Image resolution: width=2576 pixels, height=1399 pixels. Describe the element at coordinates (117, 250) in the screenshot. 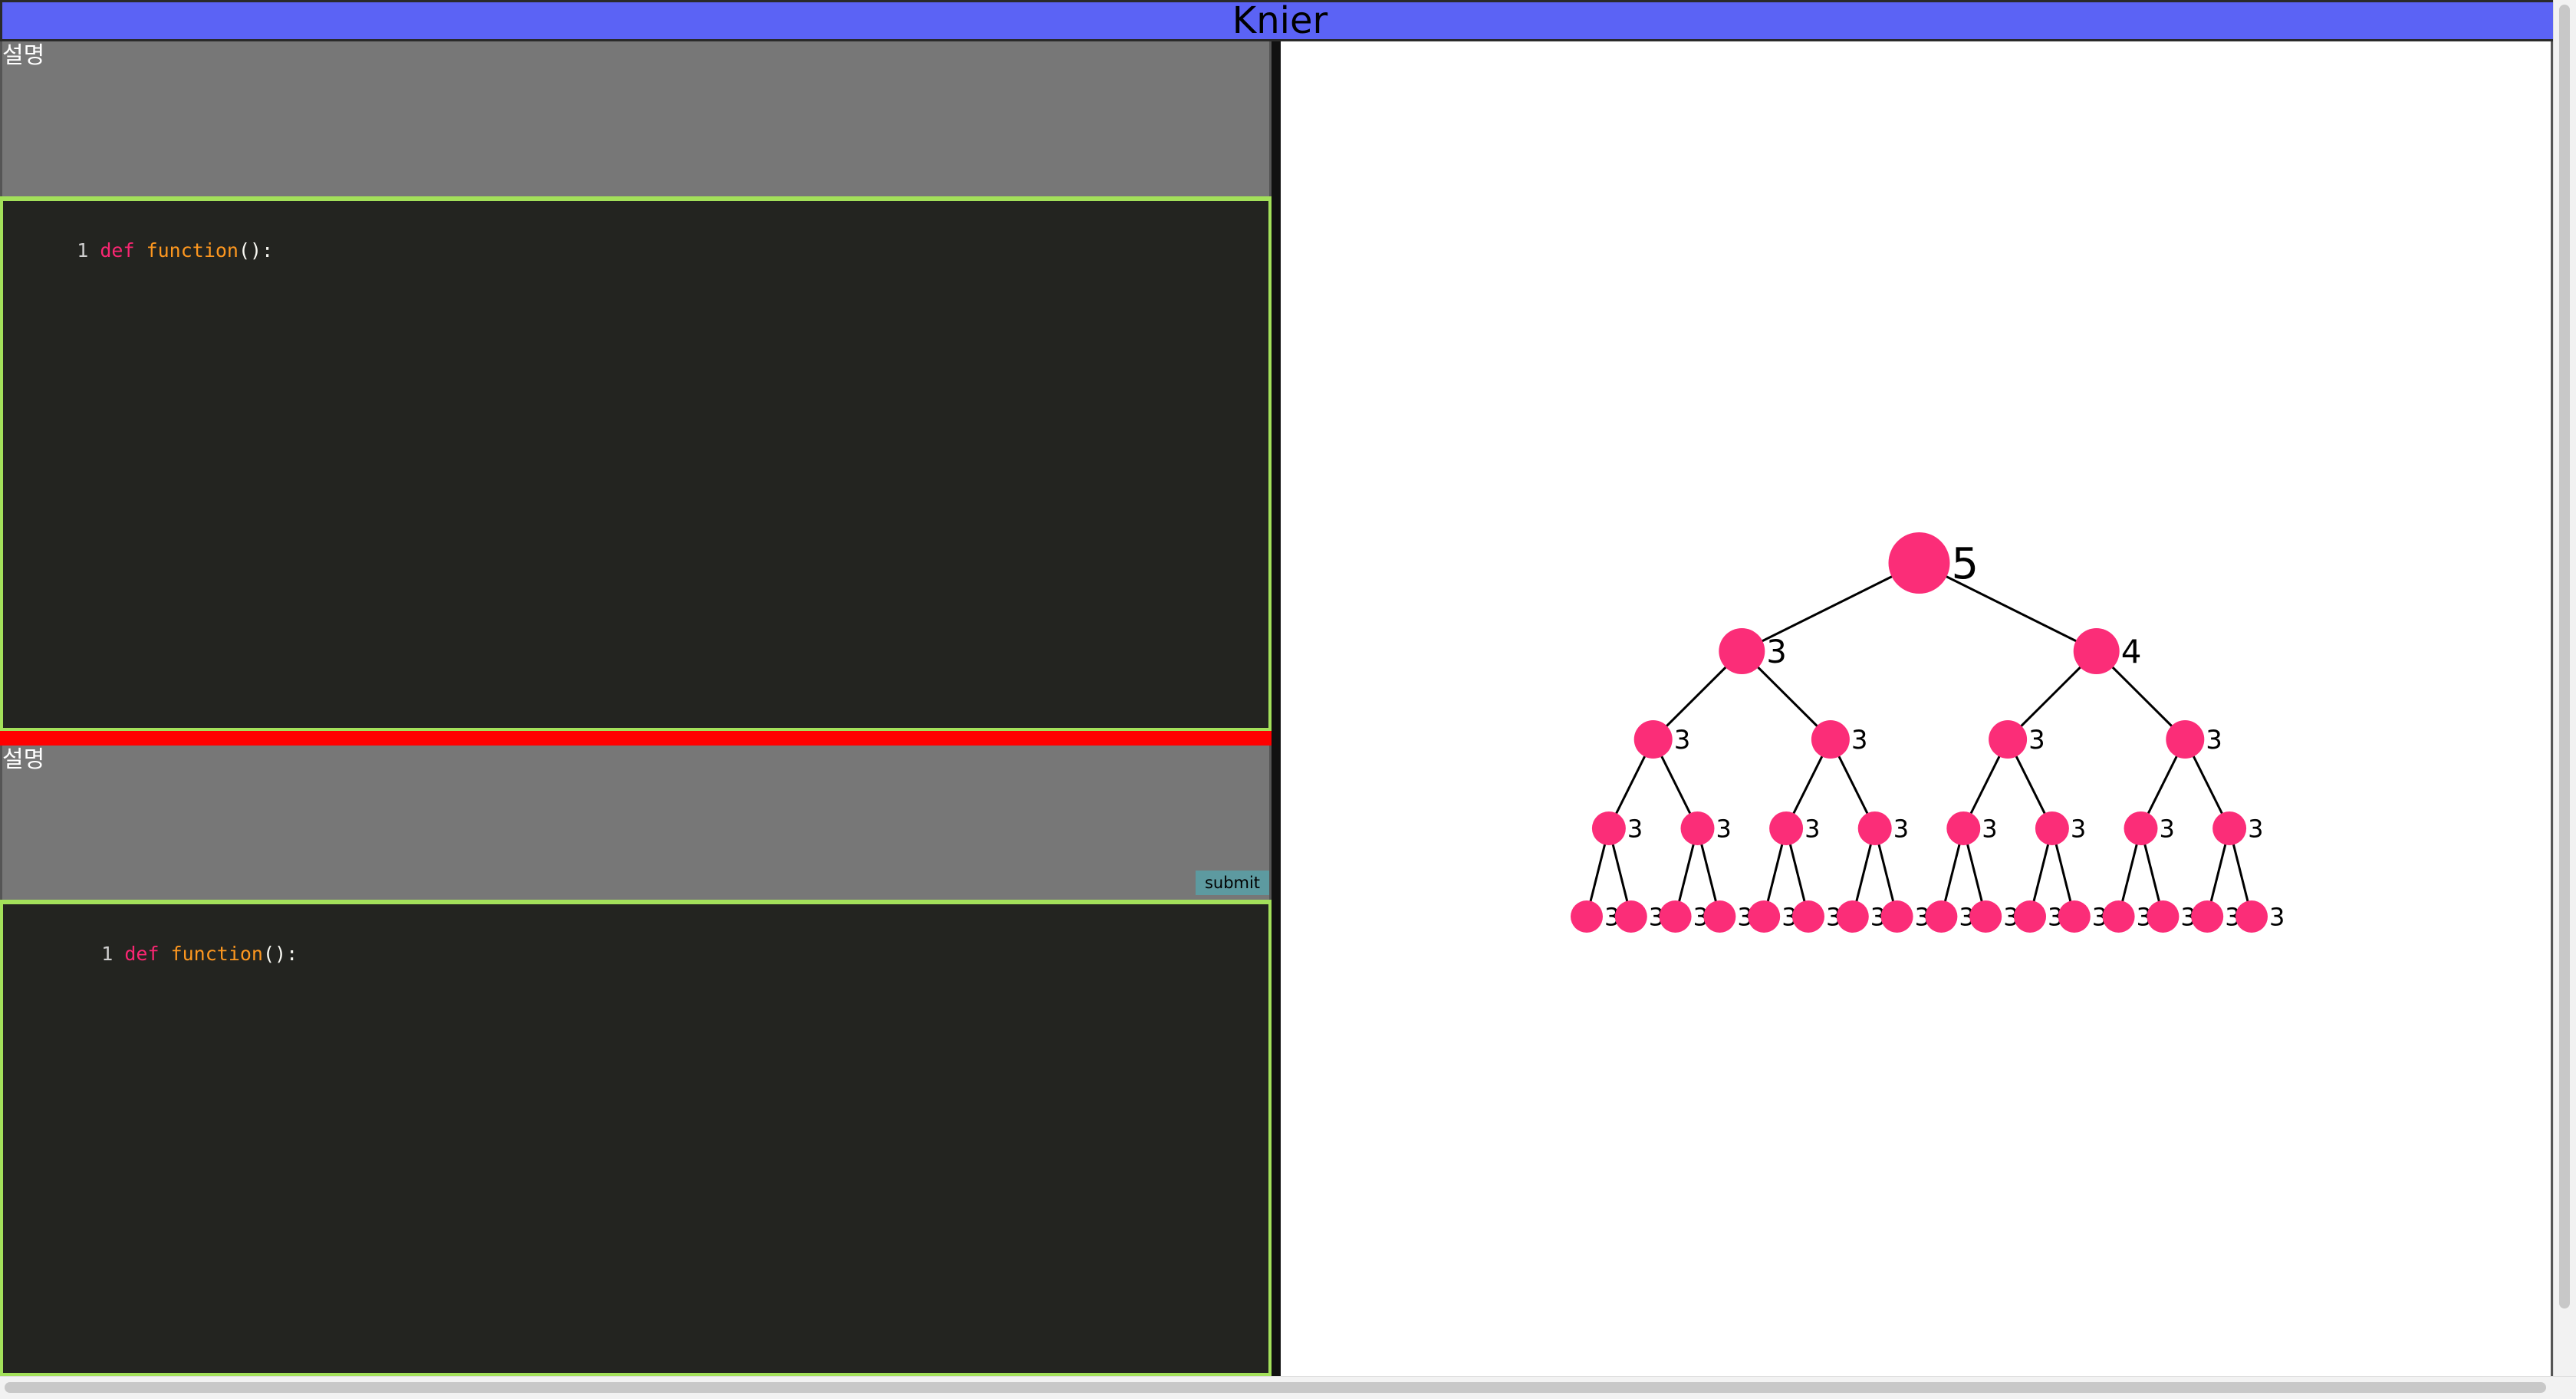

I see `top-editor-keyword: def` at that location.